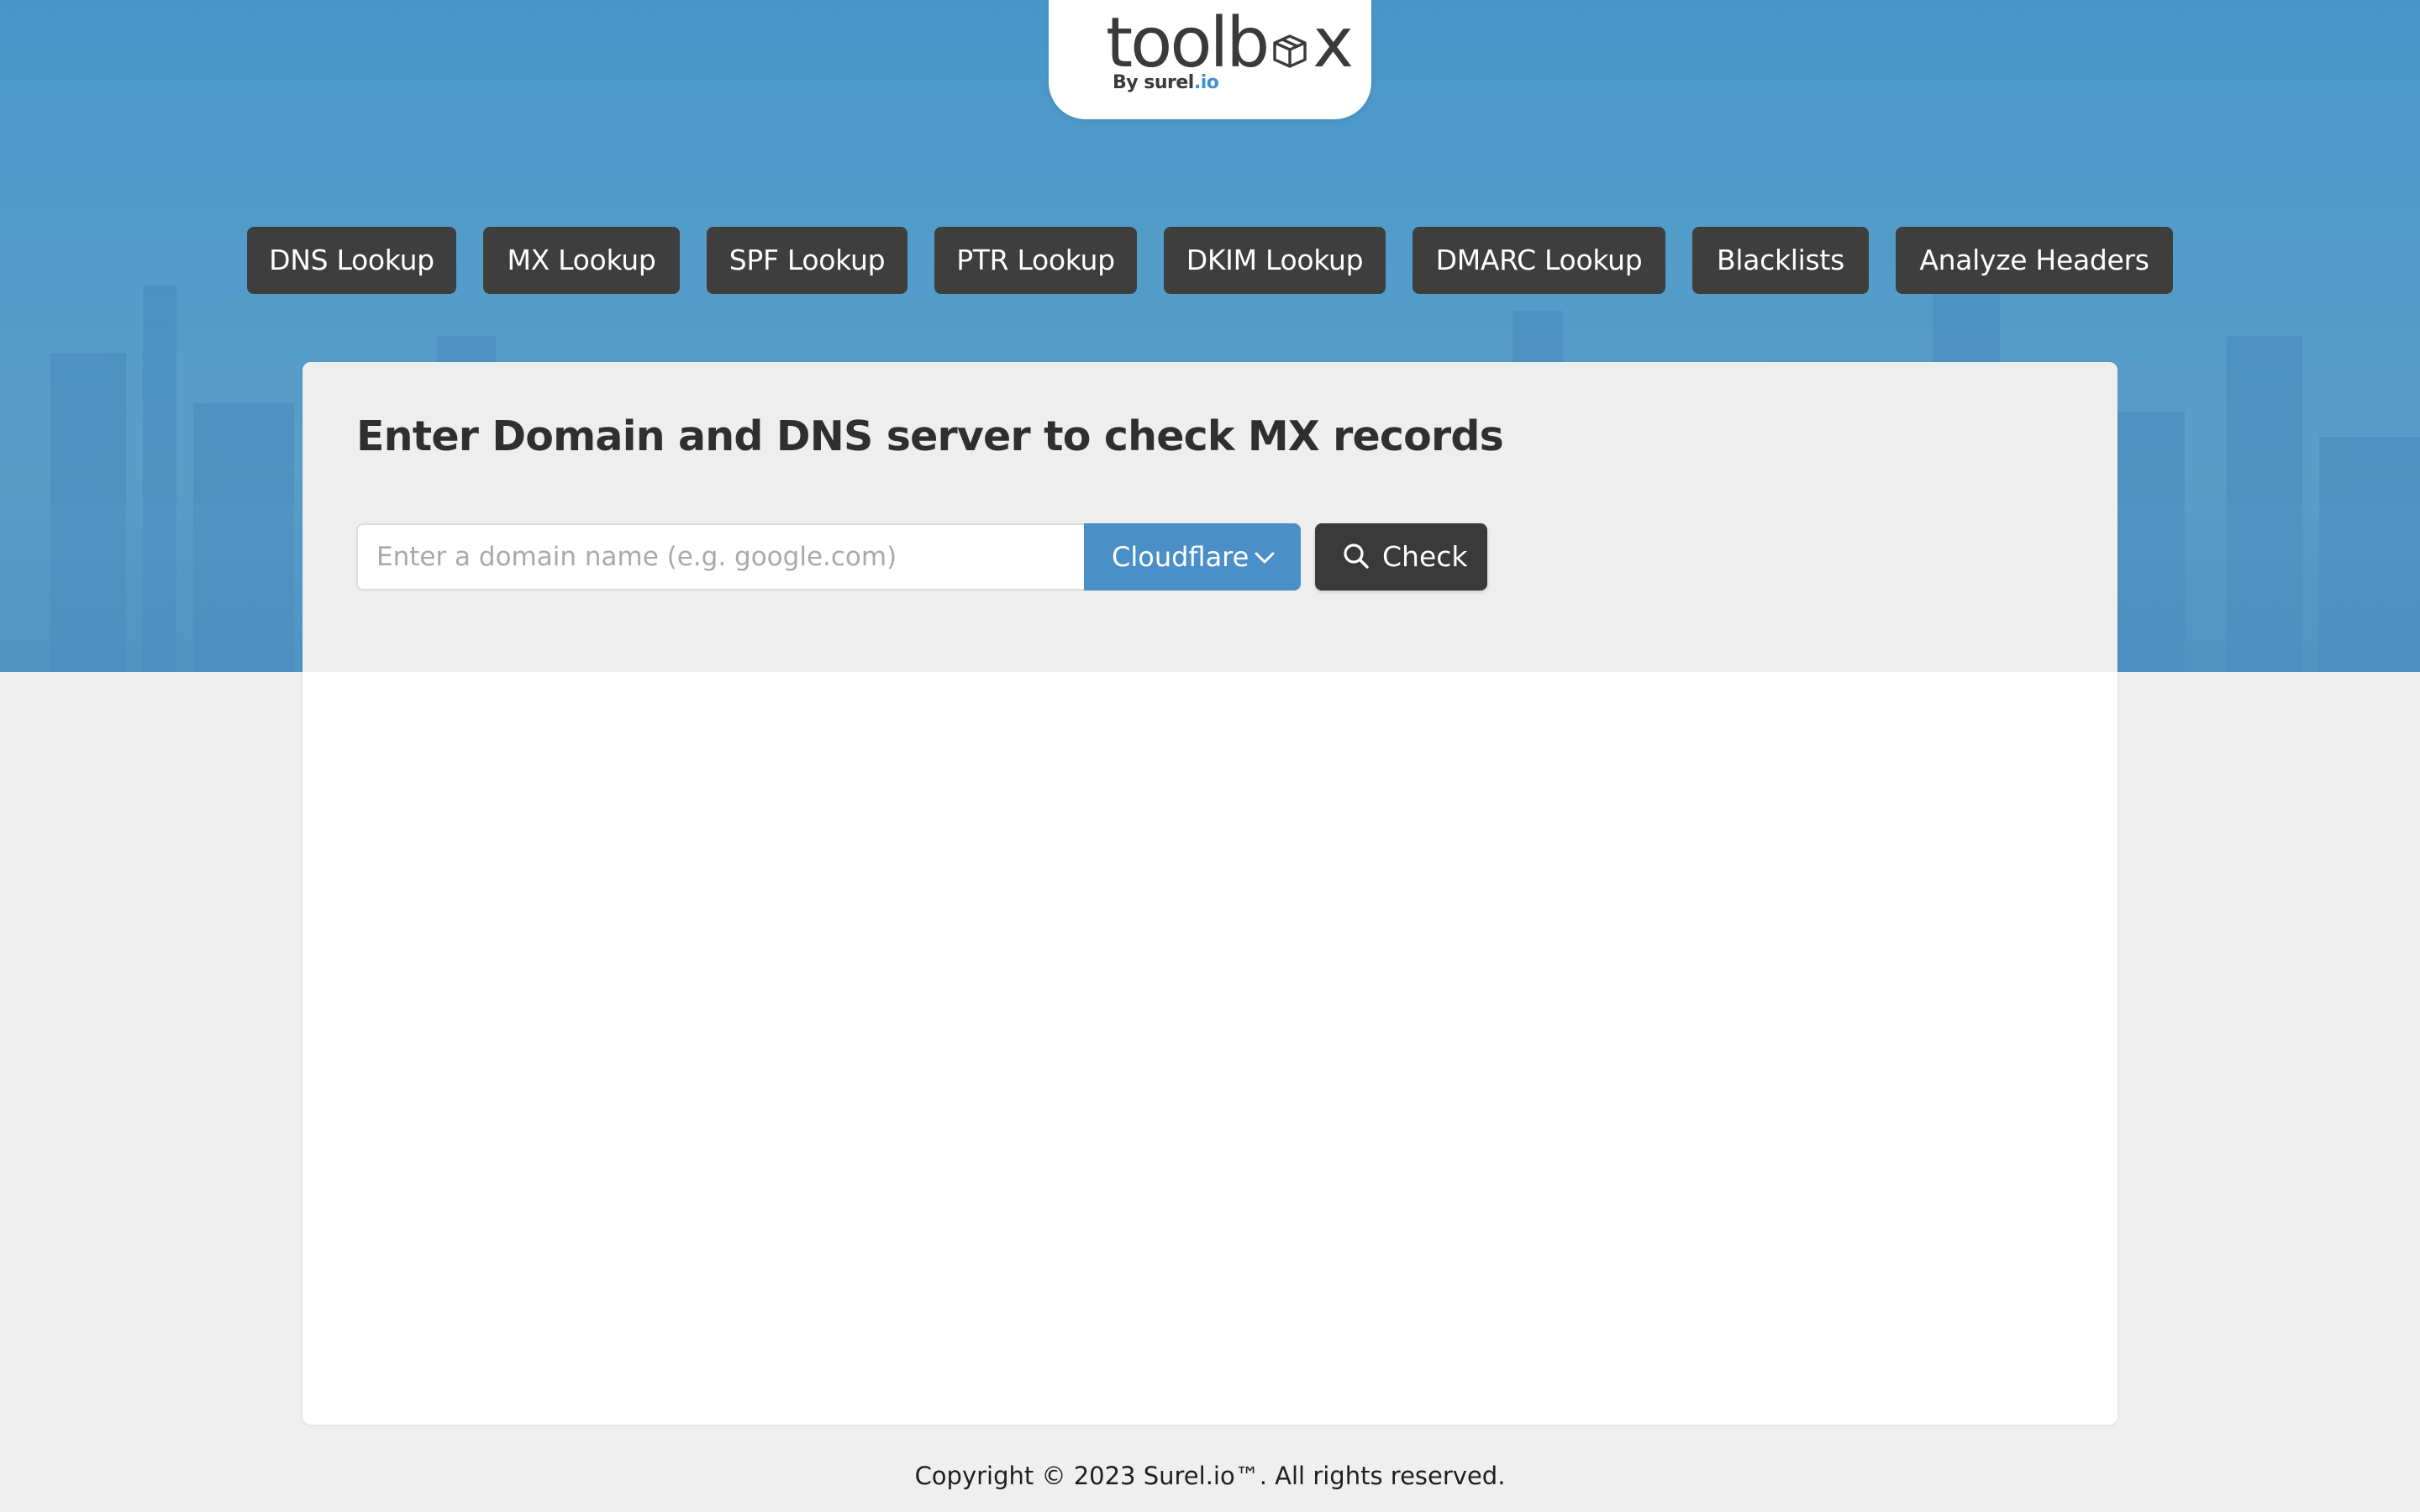 Image resolution: width=2420 pixels, height=1512 pixels. I want to click on check-button: Check, so click(1401, 557).